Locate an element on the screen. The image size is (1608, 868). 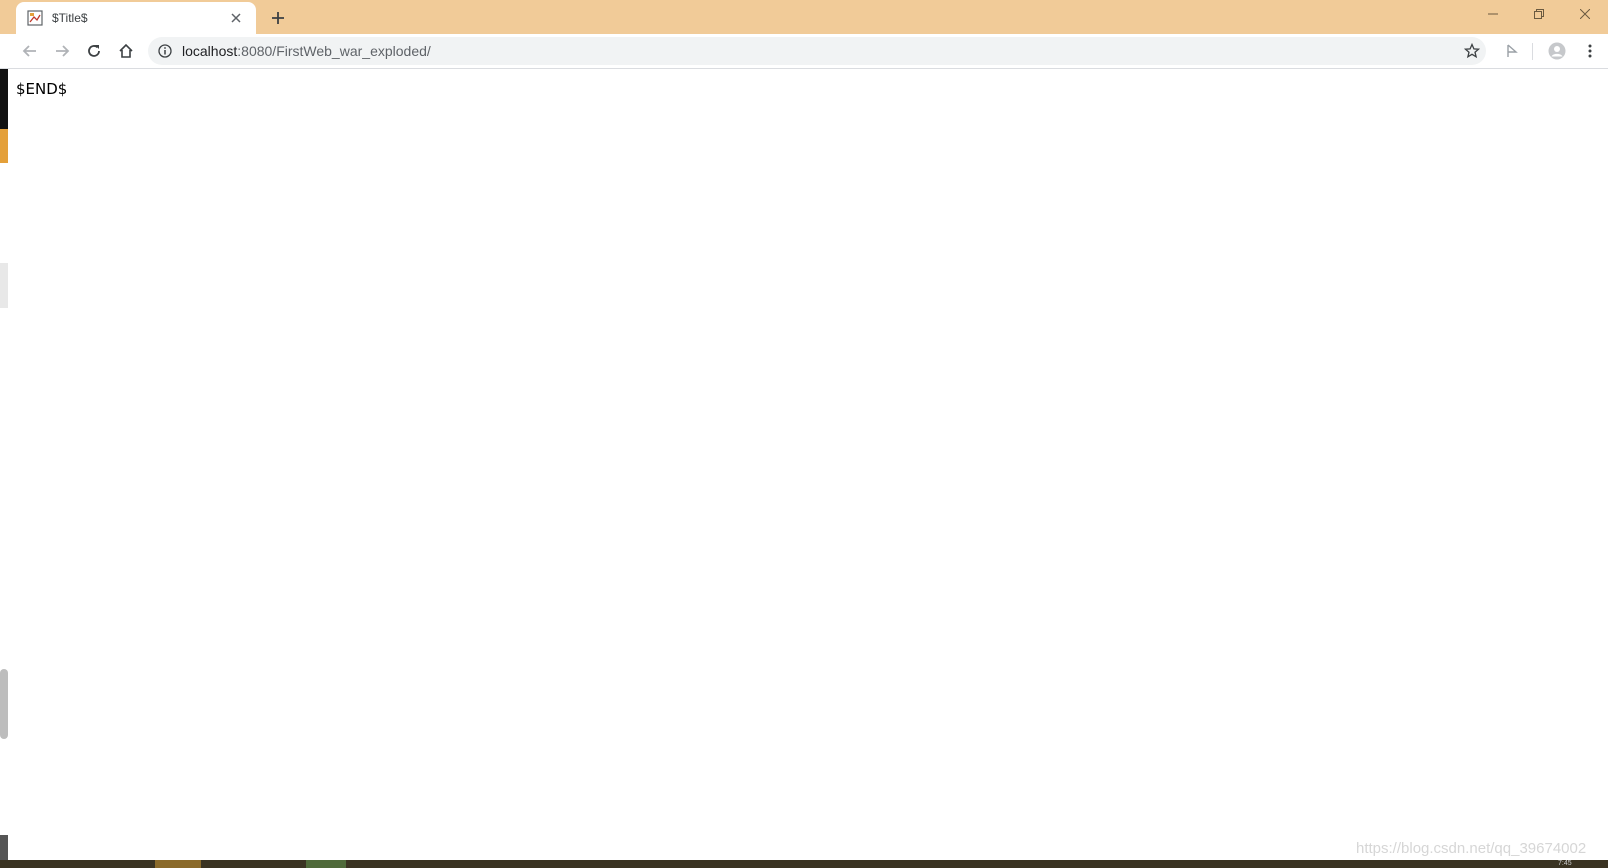
back-arrow-icon is located at coordinates (29, 51).